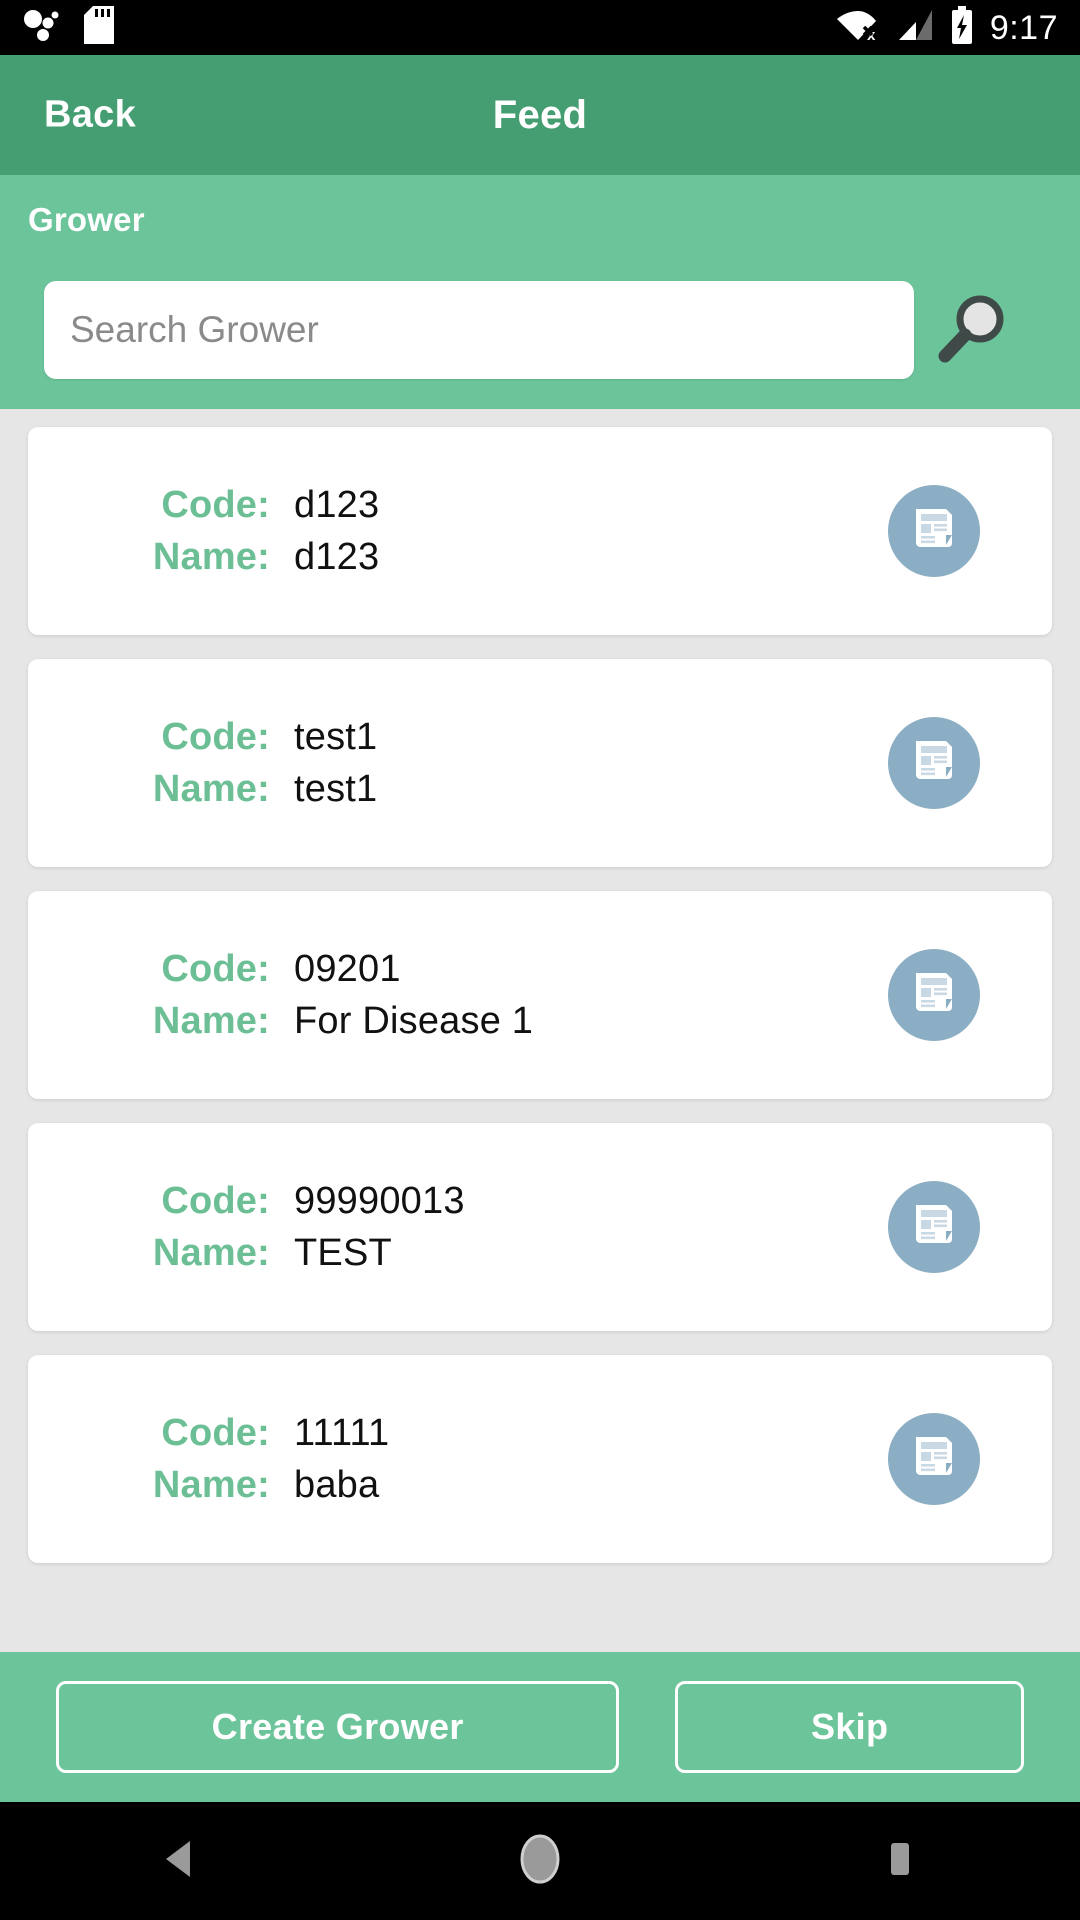 The width and height of the screenshot is (1080, 1920). What do you see at coordinates (68, 27) in the screenshot?
I see `status-bar-left-icons` at bounding box center [68, 27].